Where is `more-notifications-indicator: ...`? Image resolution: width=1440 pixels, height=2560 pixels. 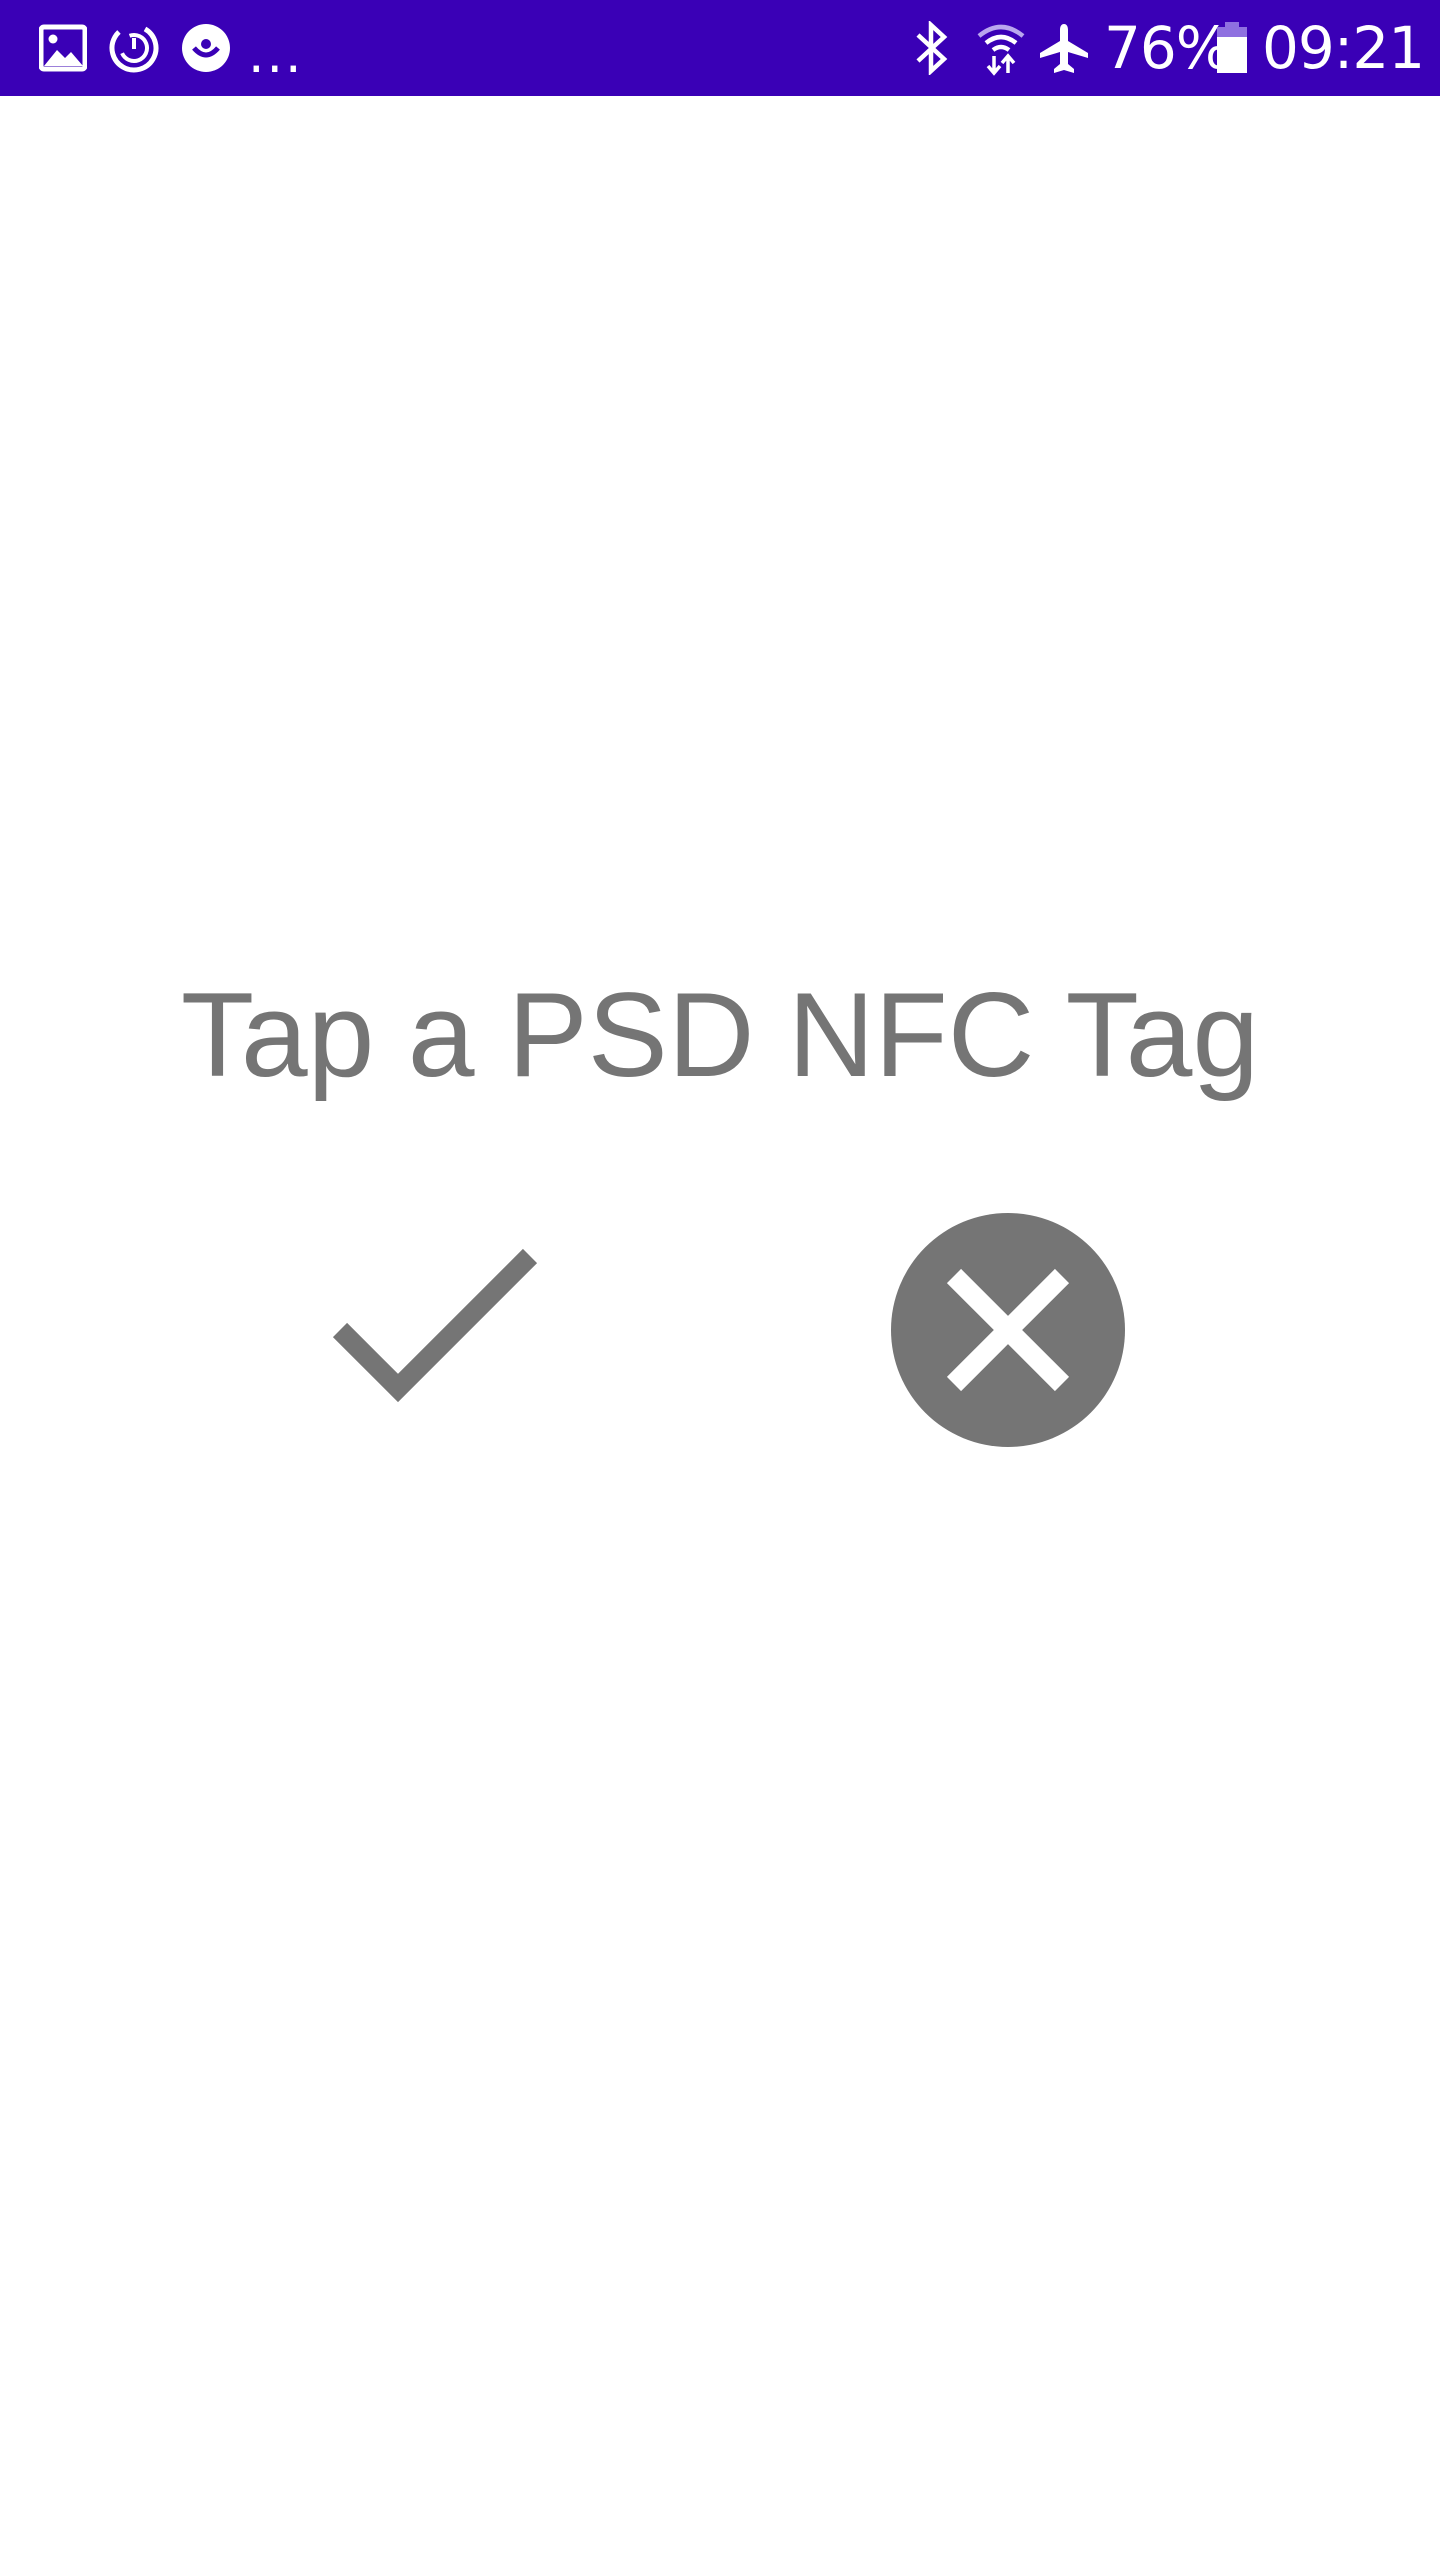
more-notifications-indicator: ... is located at coordinates (276, 55).